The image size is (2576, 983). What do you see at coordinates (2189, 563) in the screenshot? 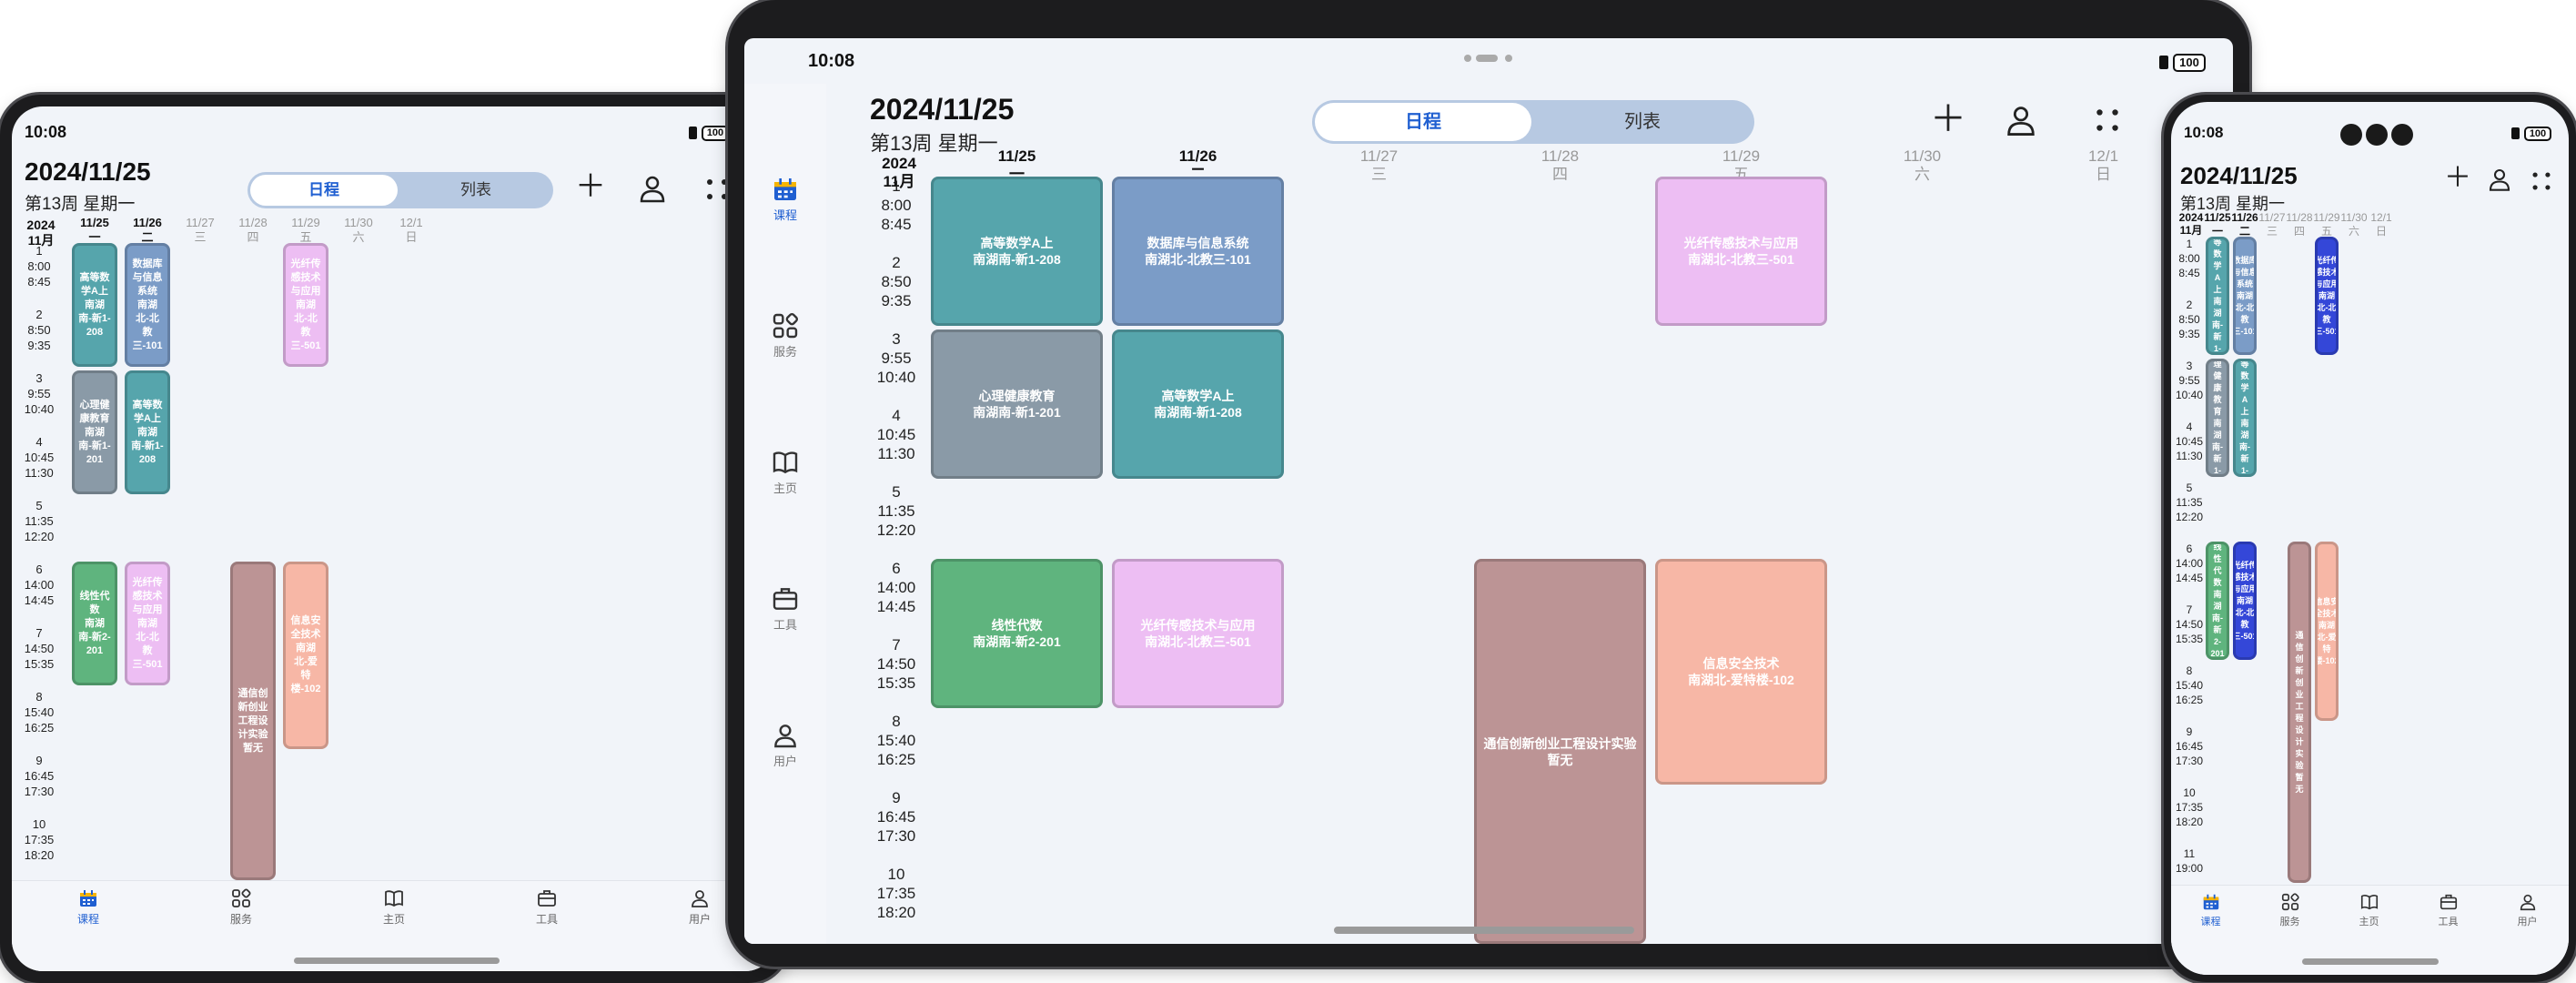
I see `period-start: 14:00` at bounding box center [2189, 563].